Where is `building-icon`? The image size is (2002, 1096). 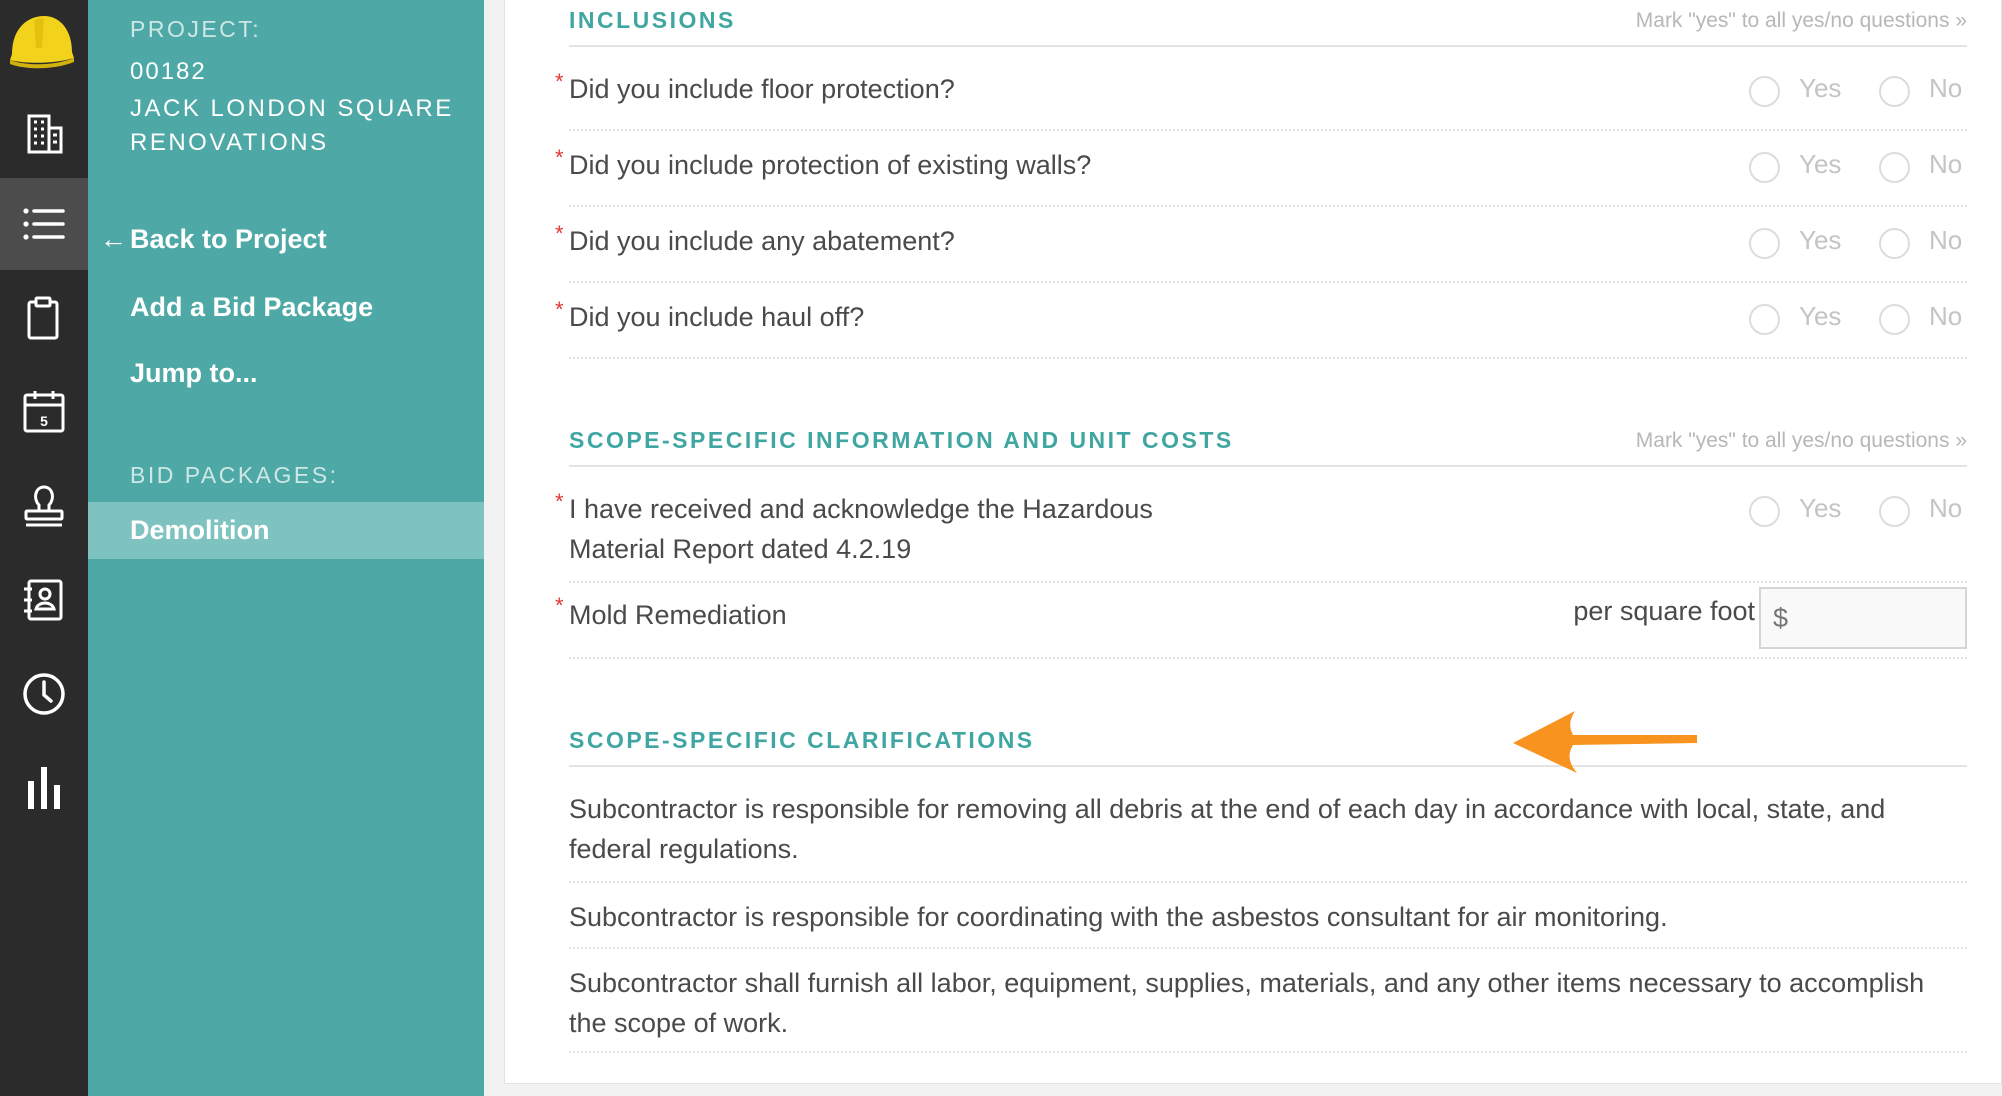
building-icon is located at coordinates (44, 134).